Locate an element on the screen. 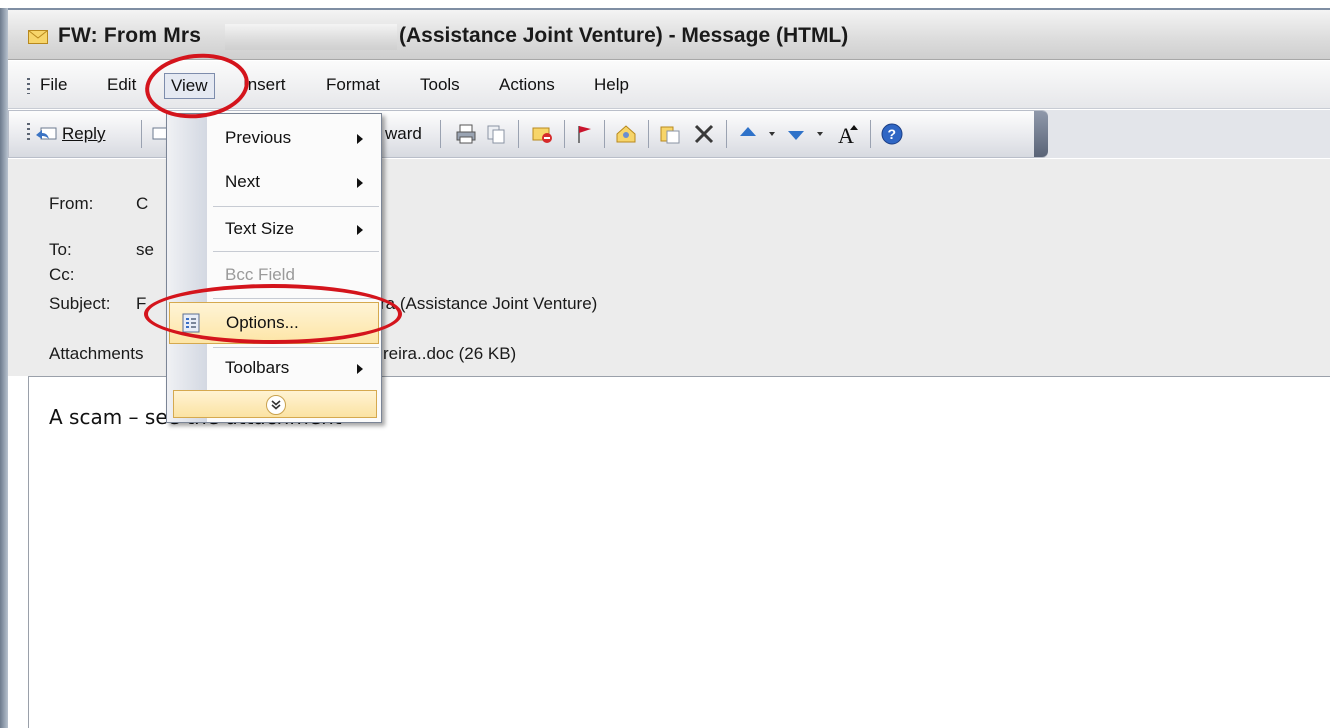 The image size is (1330, 728). subject-value-start: F is located at coordinates (141, 303).